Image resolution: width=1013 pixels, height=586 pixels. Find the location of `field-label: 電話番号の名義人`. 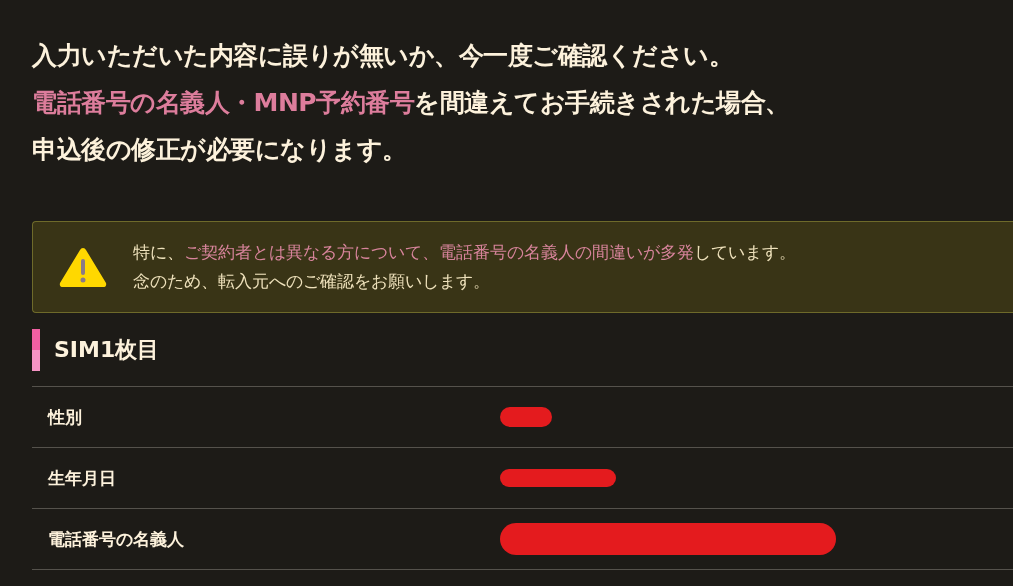

field-label: 電話番号の名義人 is located at coordinates (116, 539).